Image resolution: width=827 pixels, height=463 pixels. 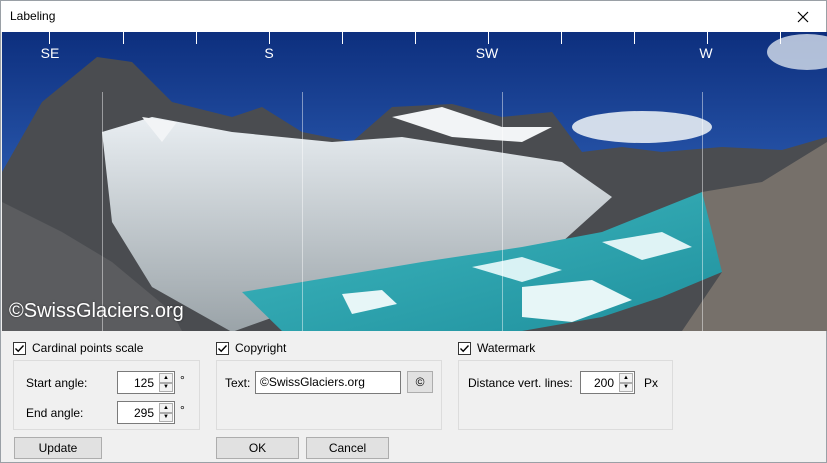 I want to click on close-icon, so click(x=803, y=16).